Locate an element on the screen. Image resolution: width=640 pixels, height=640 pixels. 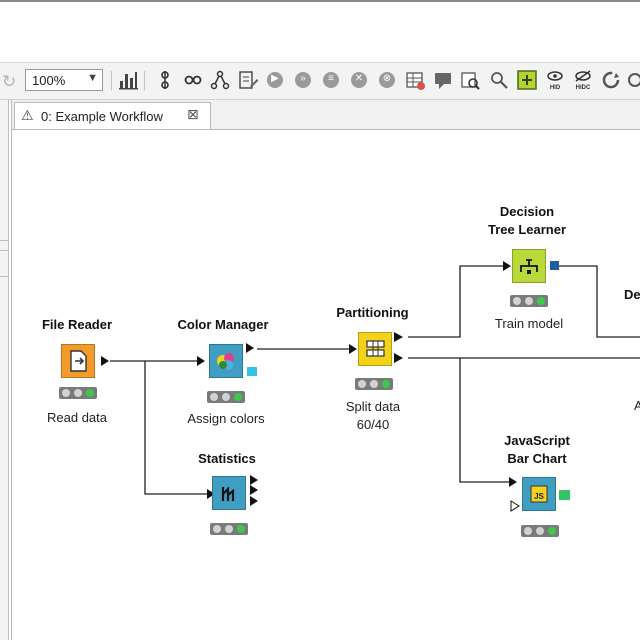
optional-inport-arrow is located at coordinates (515, 506).